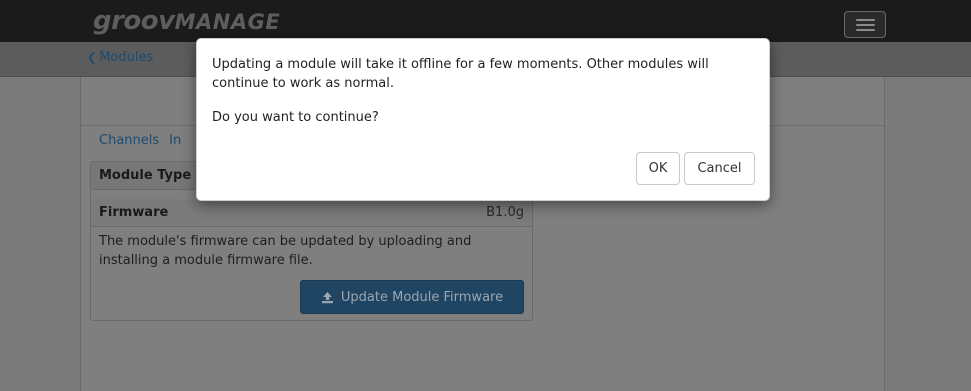 The image size is (971, 391). Describe the element at coordinates (227, 22) in the screenshot. I see `logo-part-manage: MANAGE` at that location.